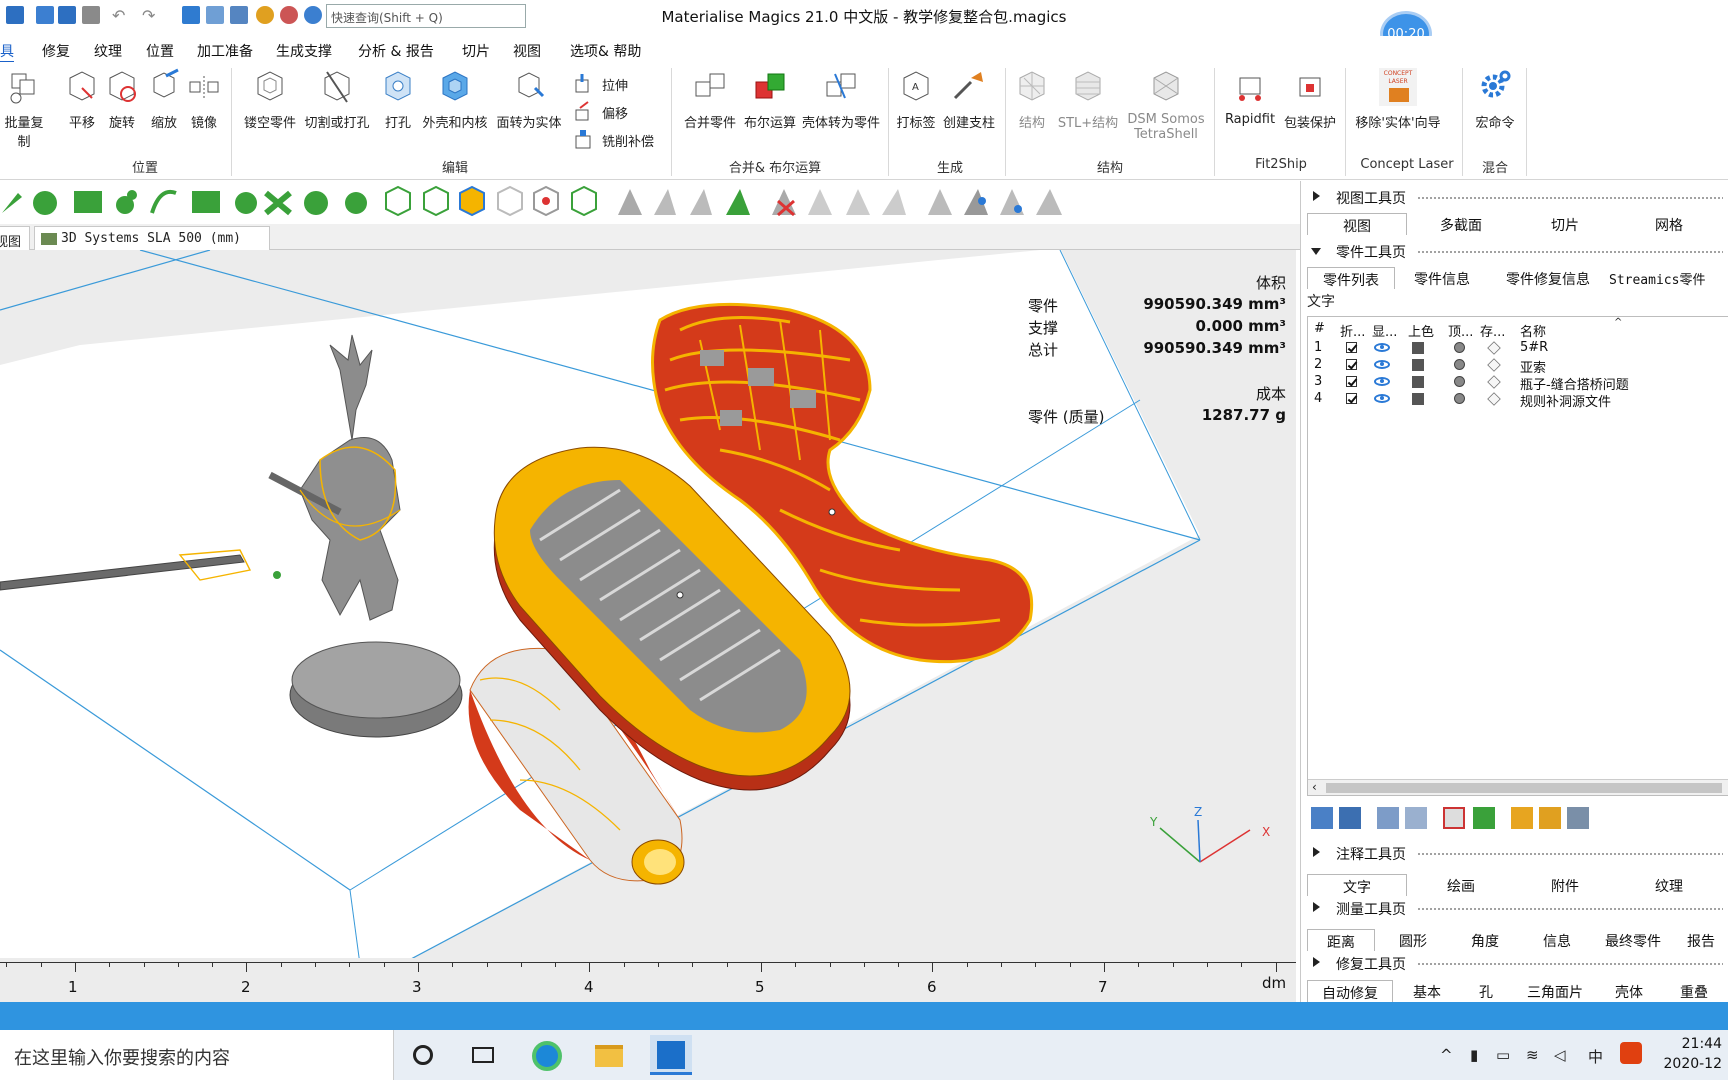  I want to click on tab-holes: 孔, so click(1486, 991).